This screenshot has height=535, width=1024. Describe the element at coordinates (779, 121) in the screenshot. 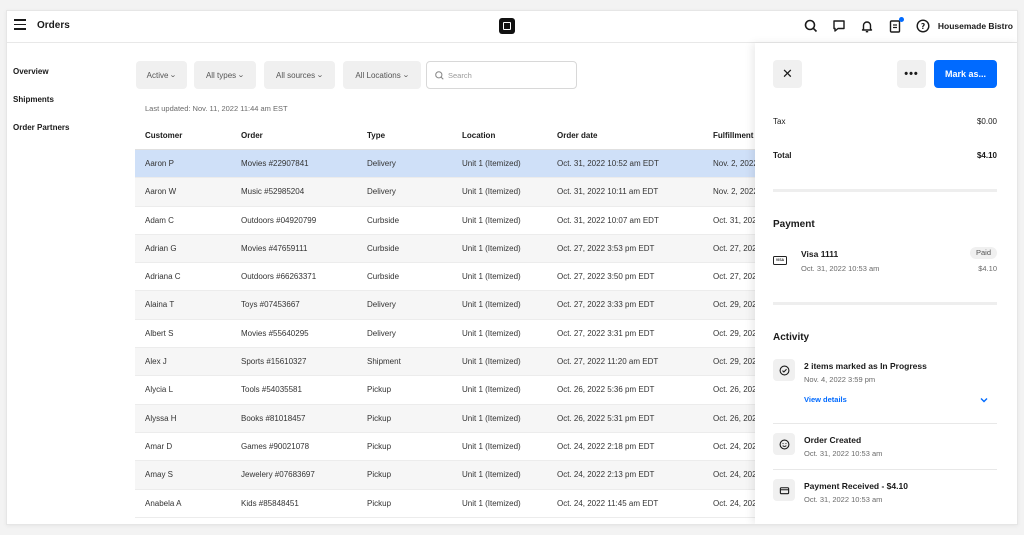

I see `tax-label: Tax` at that location.